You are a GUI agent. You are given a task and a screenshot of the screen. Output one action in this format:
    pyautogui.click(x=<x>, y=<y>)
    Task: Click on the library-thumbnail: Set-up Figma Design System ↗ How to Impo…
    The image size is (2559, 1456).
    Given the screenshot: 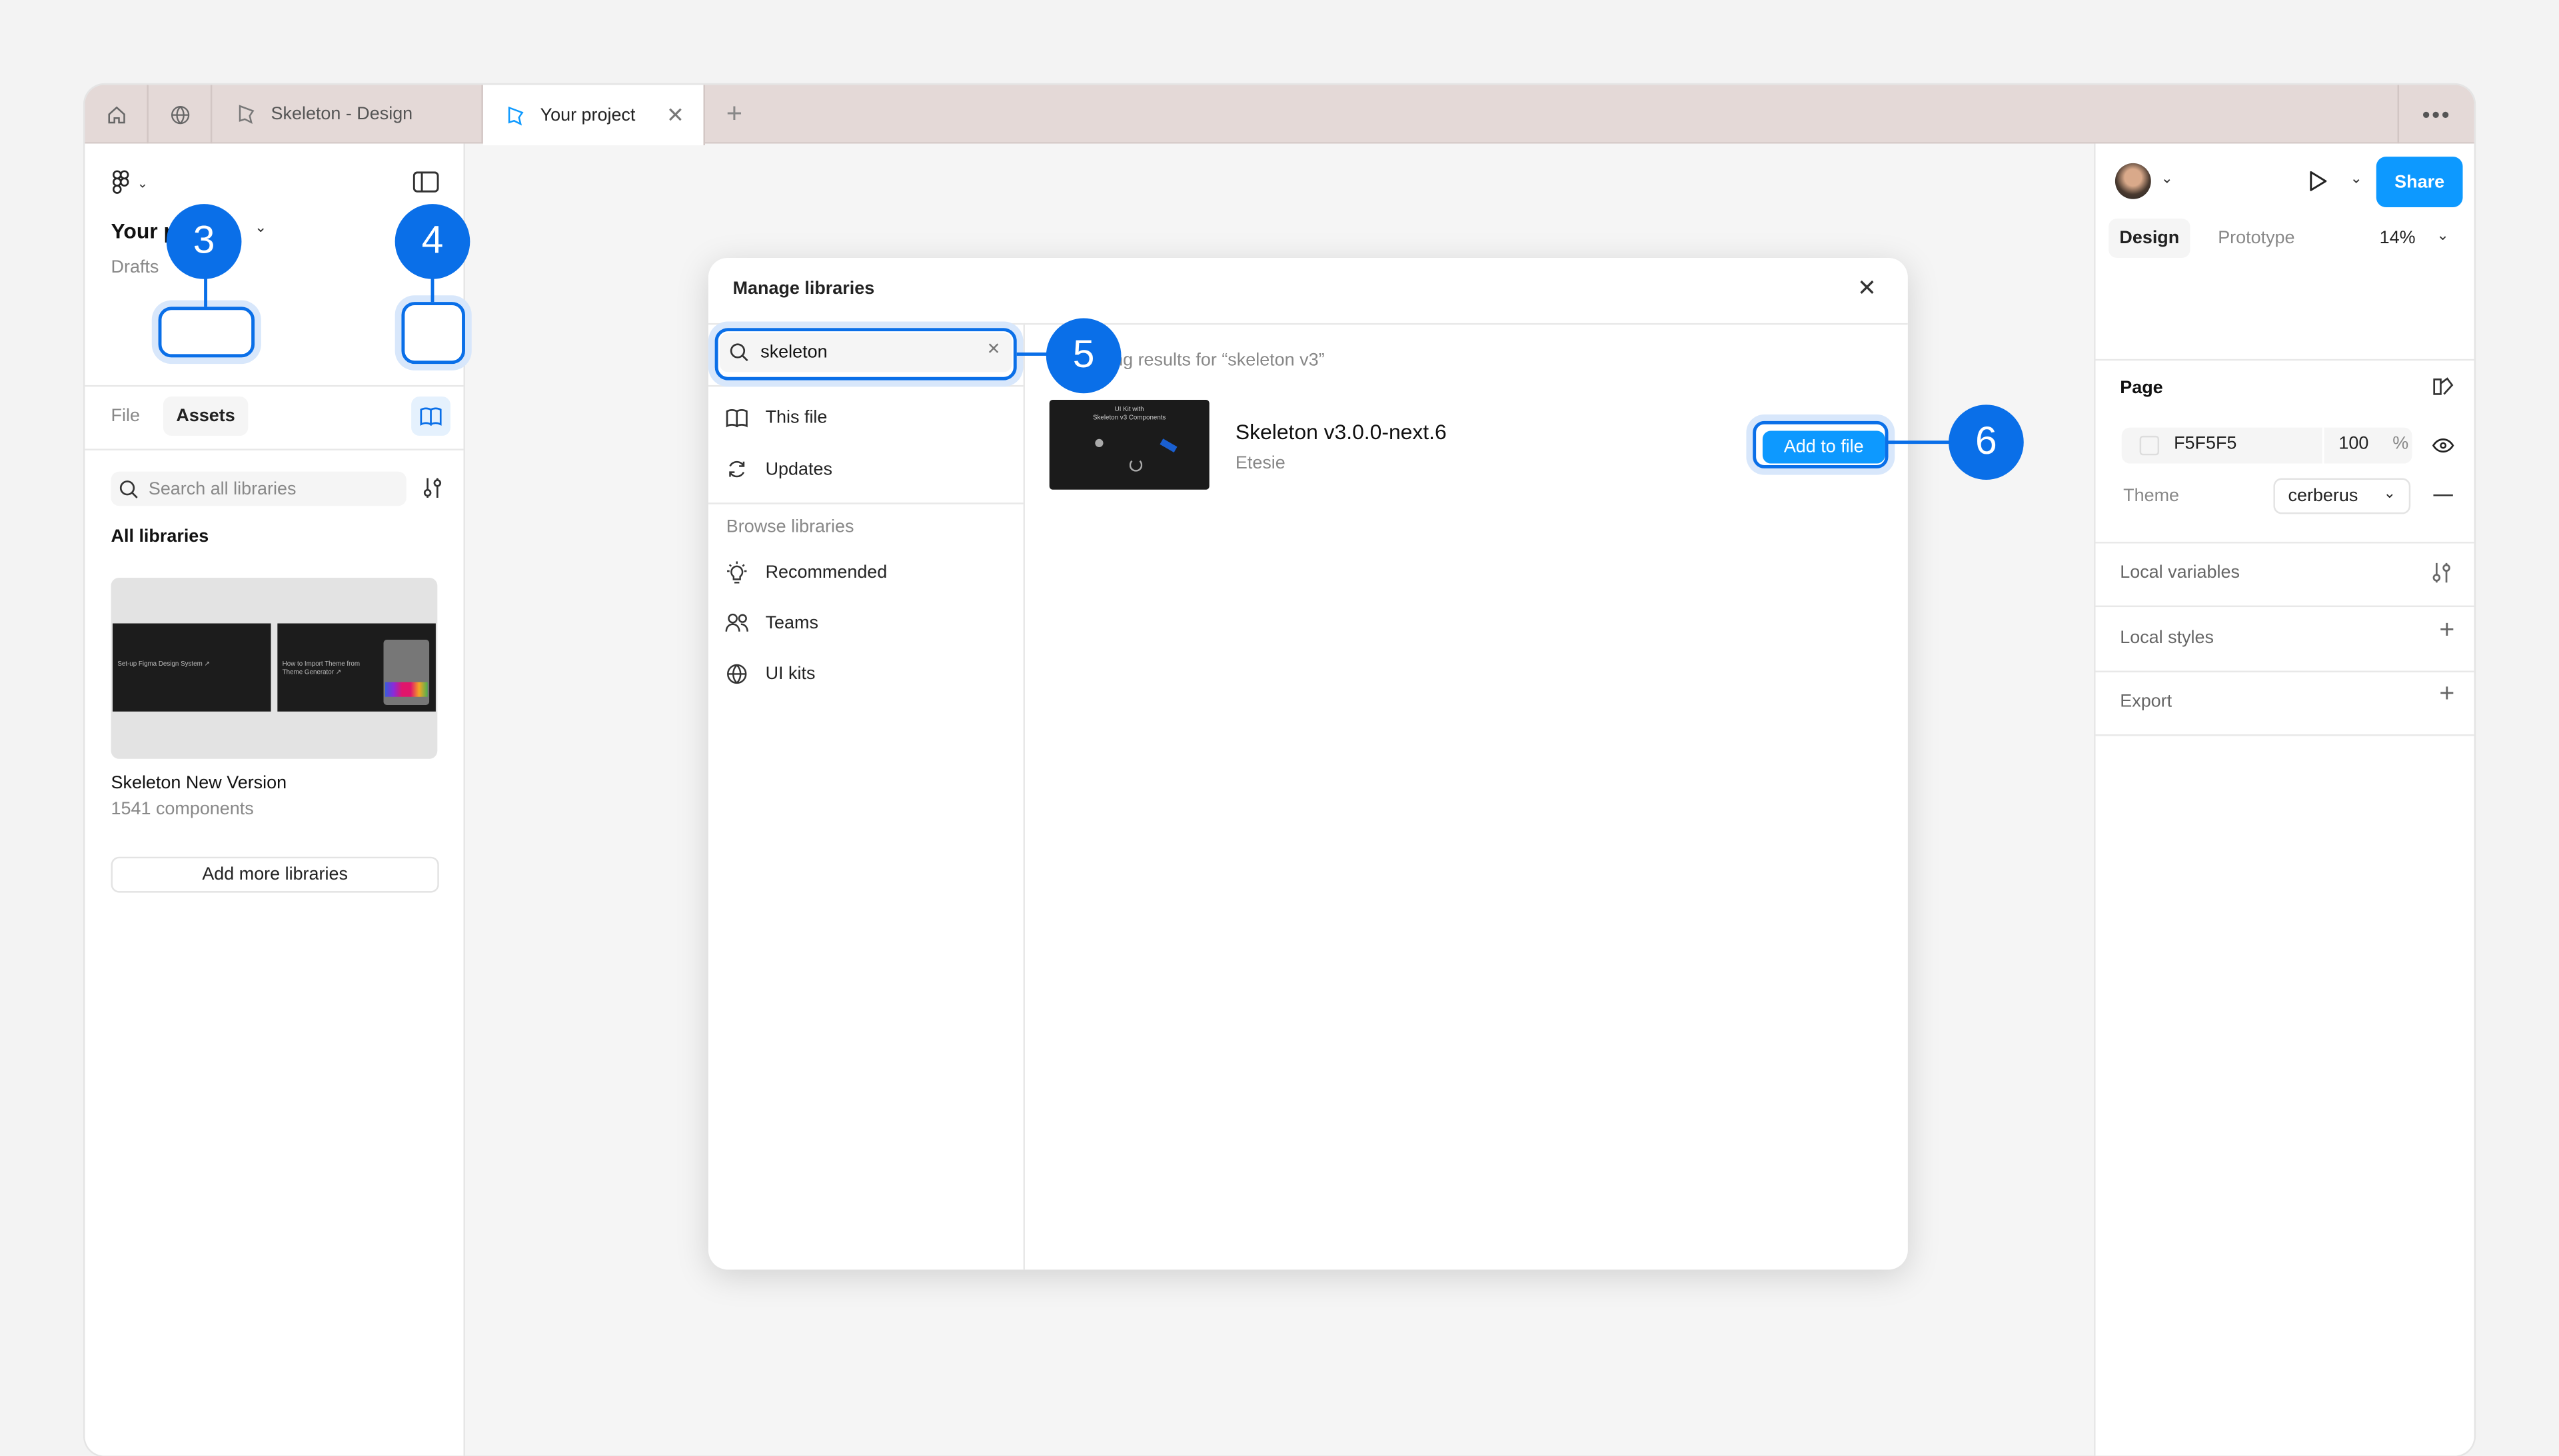 What is the action you would take?
    pyautogui.click(x=274, y=668)
    